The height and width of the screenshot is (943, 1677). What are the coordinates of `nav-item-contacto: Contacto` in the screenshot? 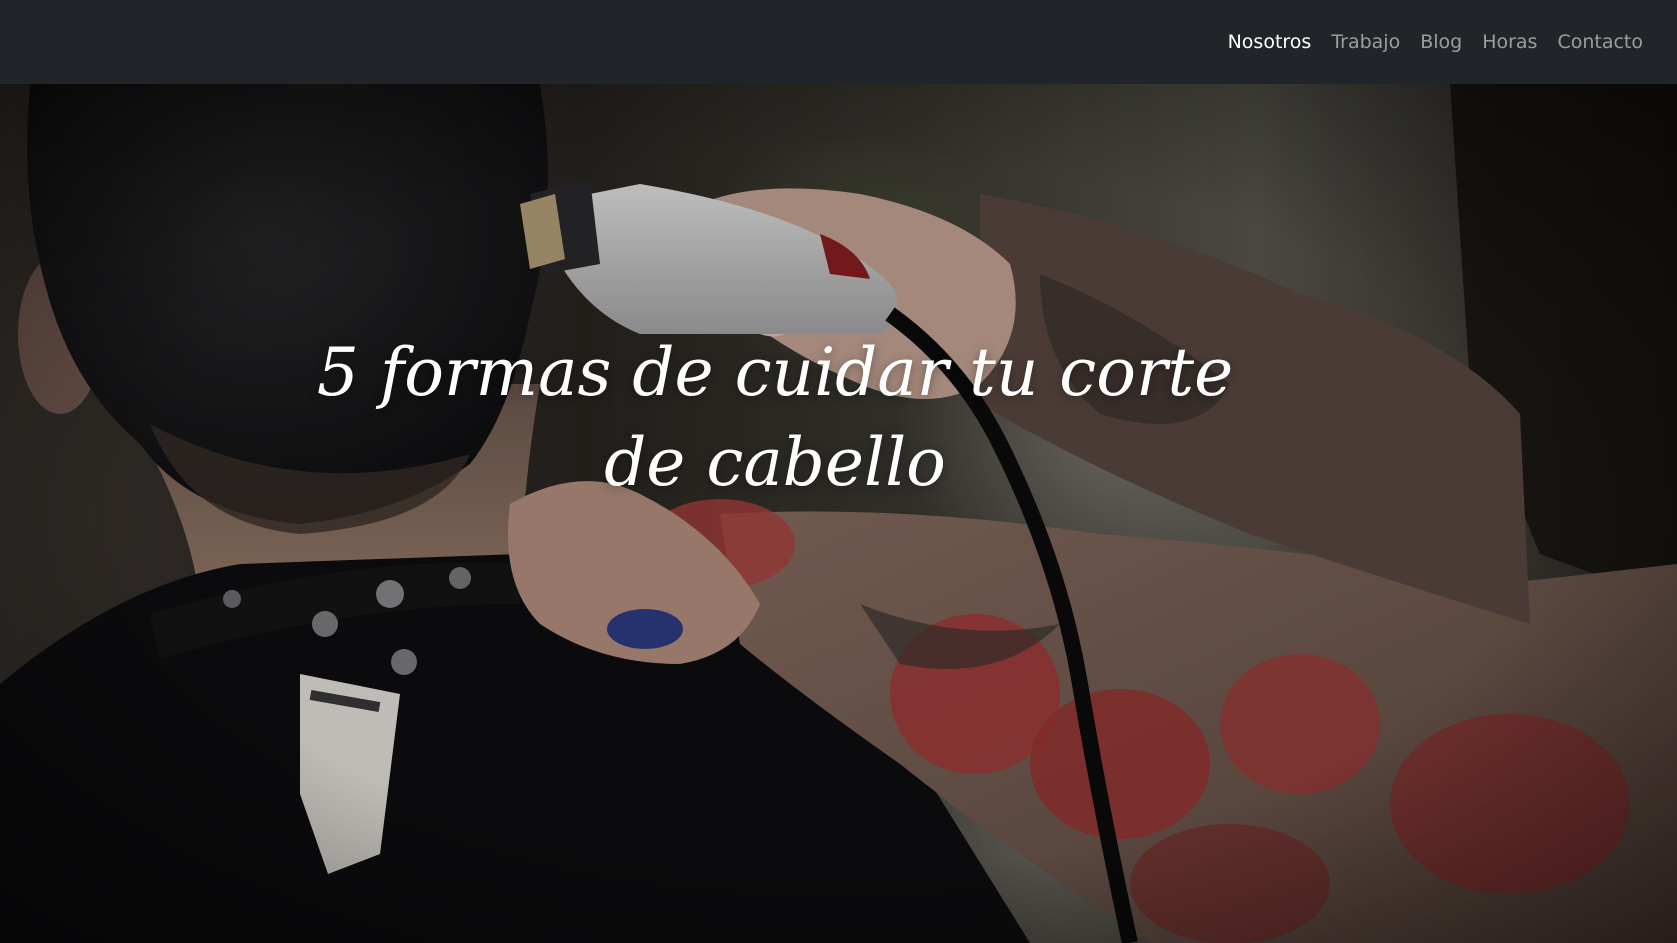 It's located at (1600, 42).